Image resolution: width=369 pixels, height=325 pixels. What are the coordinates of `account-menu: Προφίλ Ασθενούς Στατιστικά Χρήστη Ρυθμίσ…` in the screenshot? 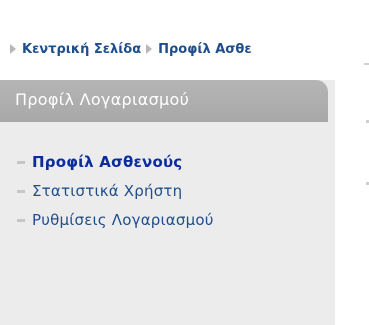 It's located at (115, 191).